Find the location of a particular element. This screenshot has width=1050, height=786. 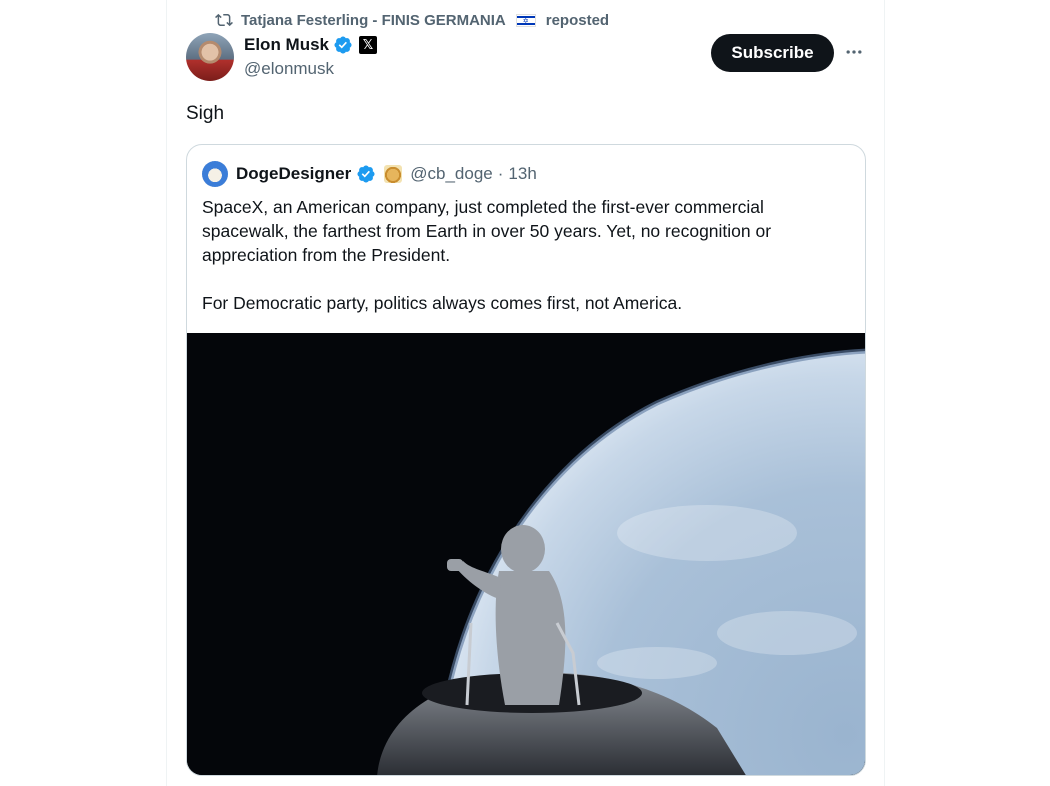

quote-timestamp: 13h is located at coordinates (522, 174).